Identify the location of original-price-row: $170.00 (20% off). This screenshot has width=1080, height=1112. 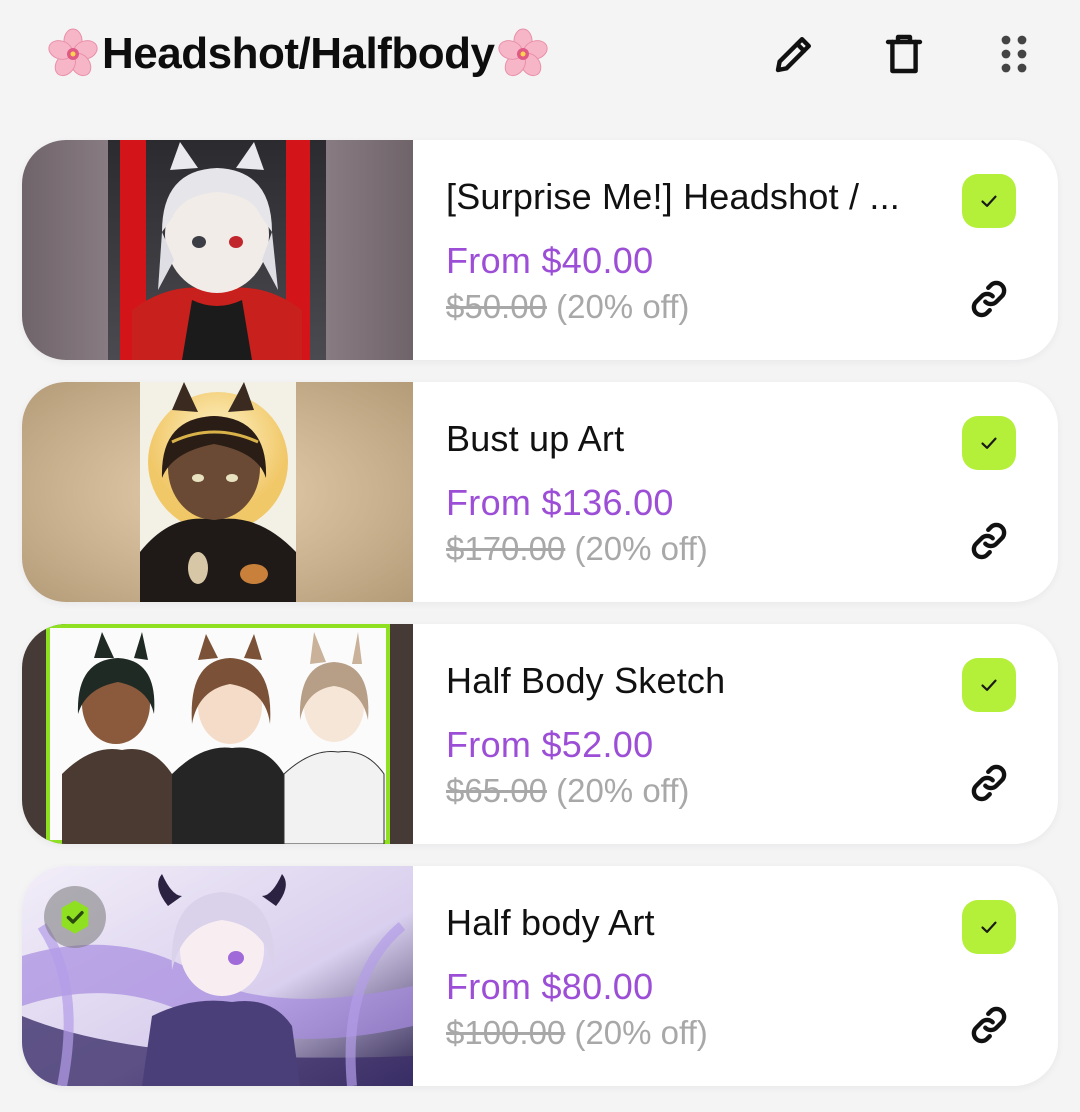
(577, 549).